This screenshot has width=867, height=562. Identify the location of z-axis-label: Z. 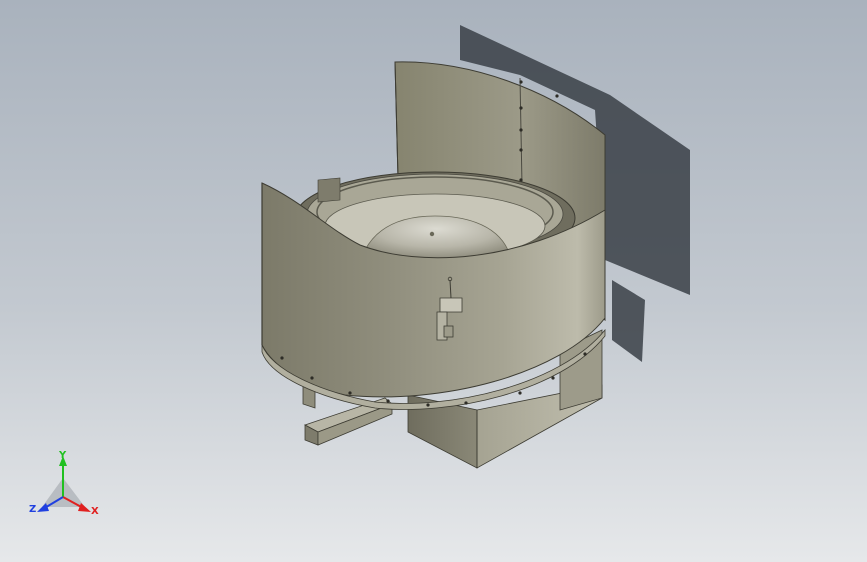
(33, 509).